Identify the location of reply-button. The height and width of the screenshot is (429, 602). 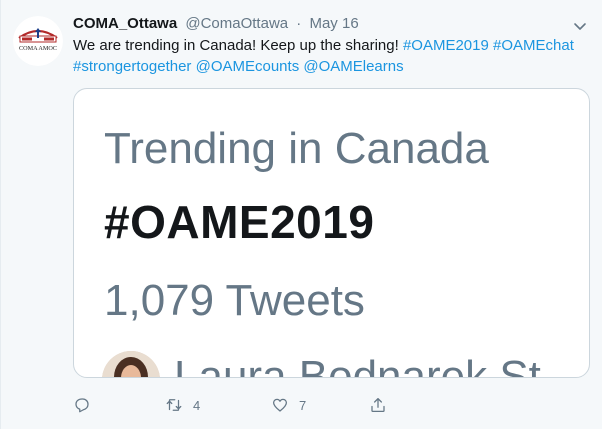
(82, 405).